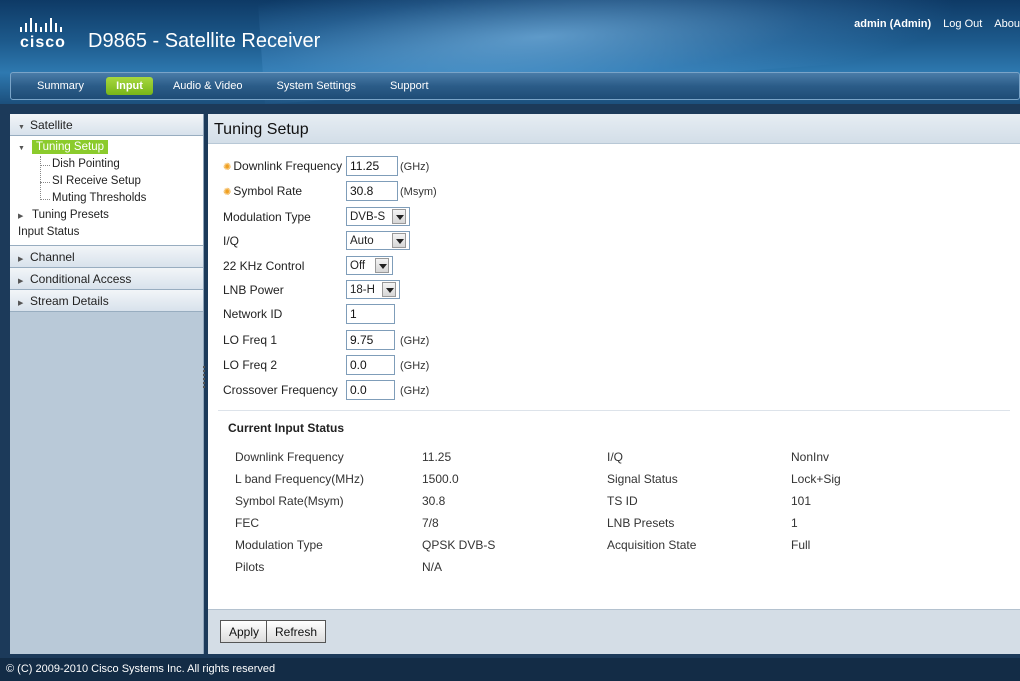  I want to click on status-value: 101, so click(801, 501).